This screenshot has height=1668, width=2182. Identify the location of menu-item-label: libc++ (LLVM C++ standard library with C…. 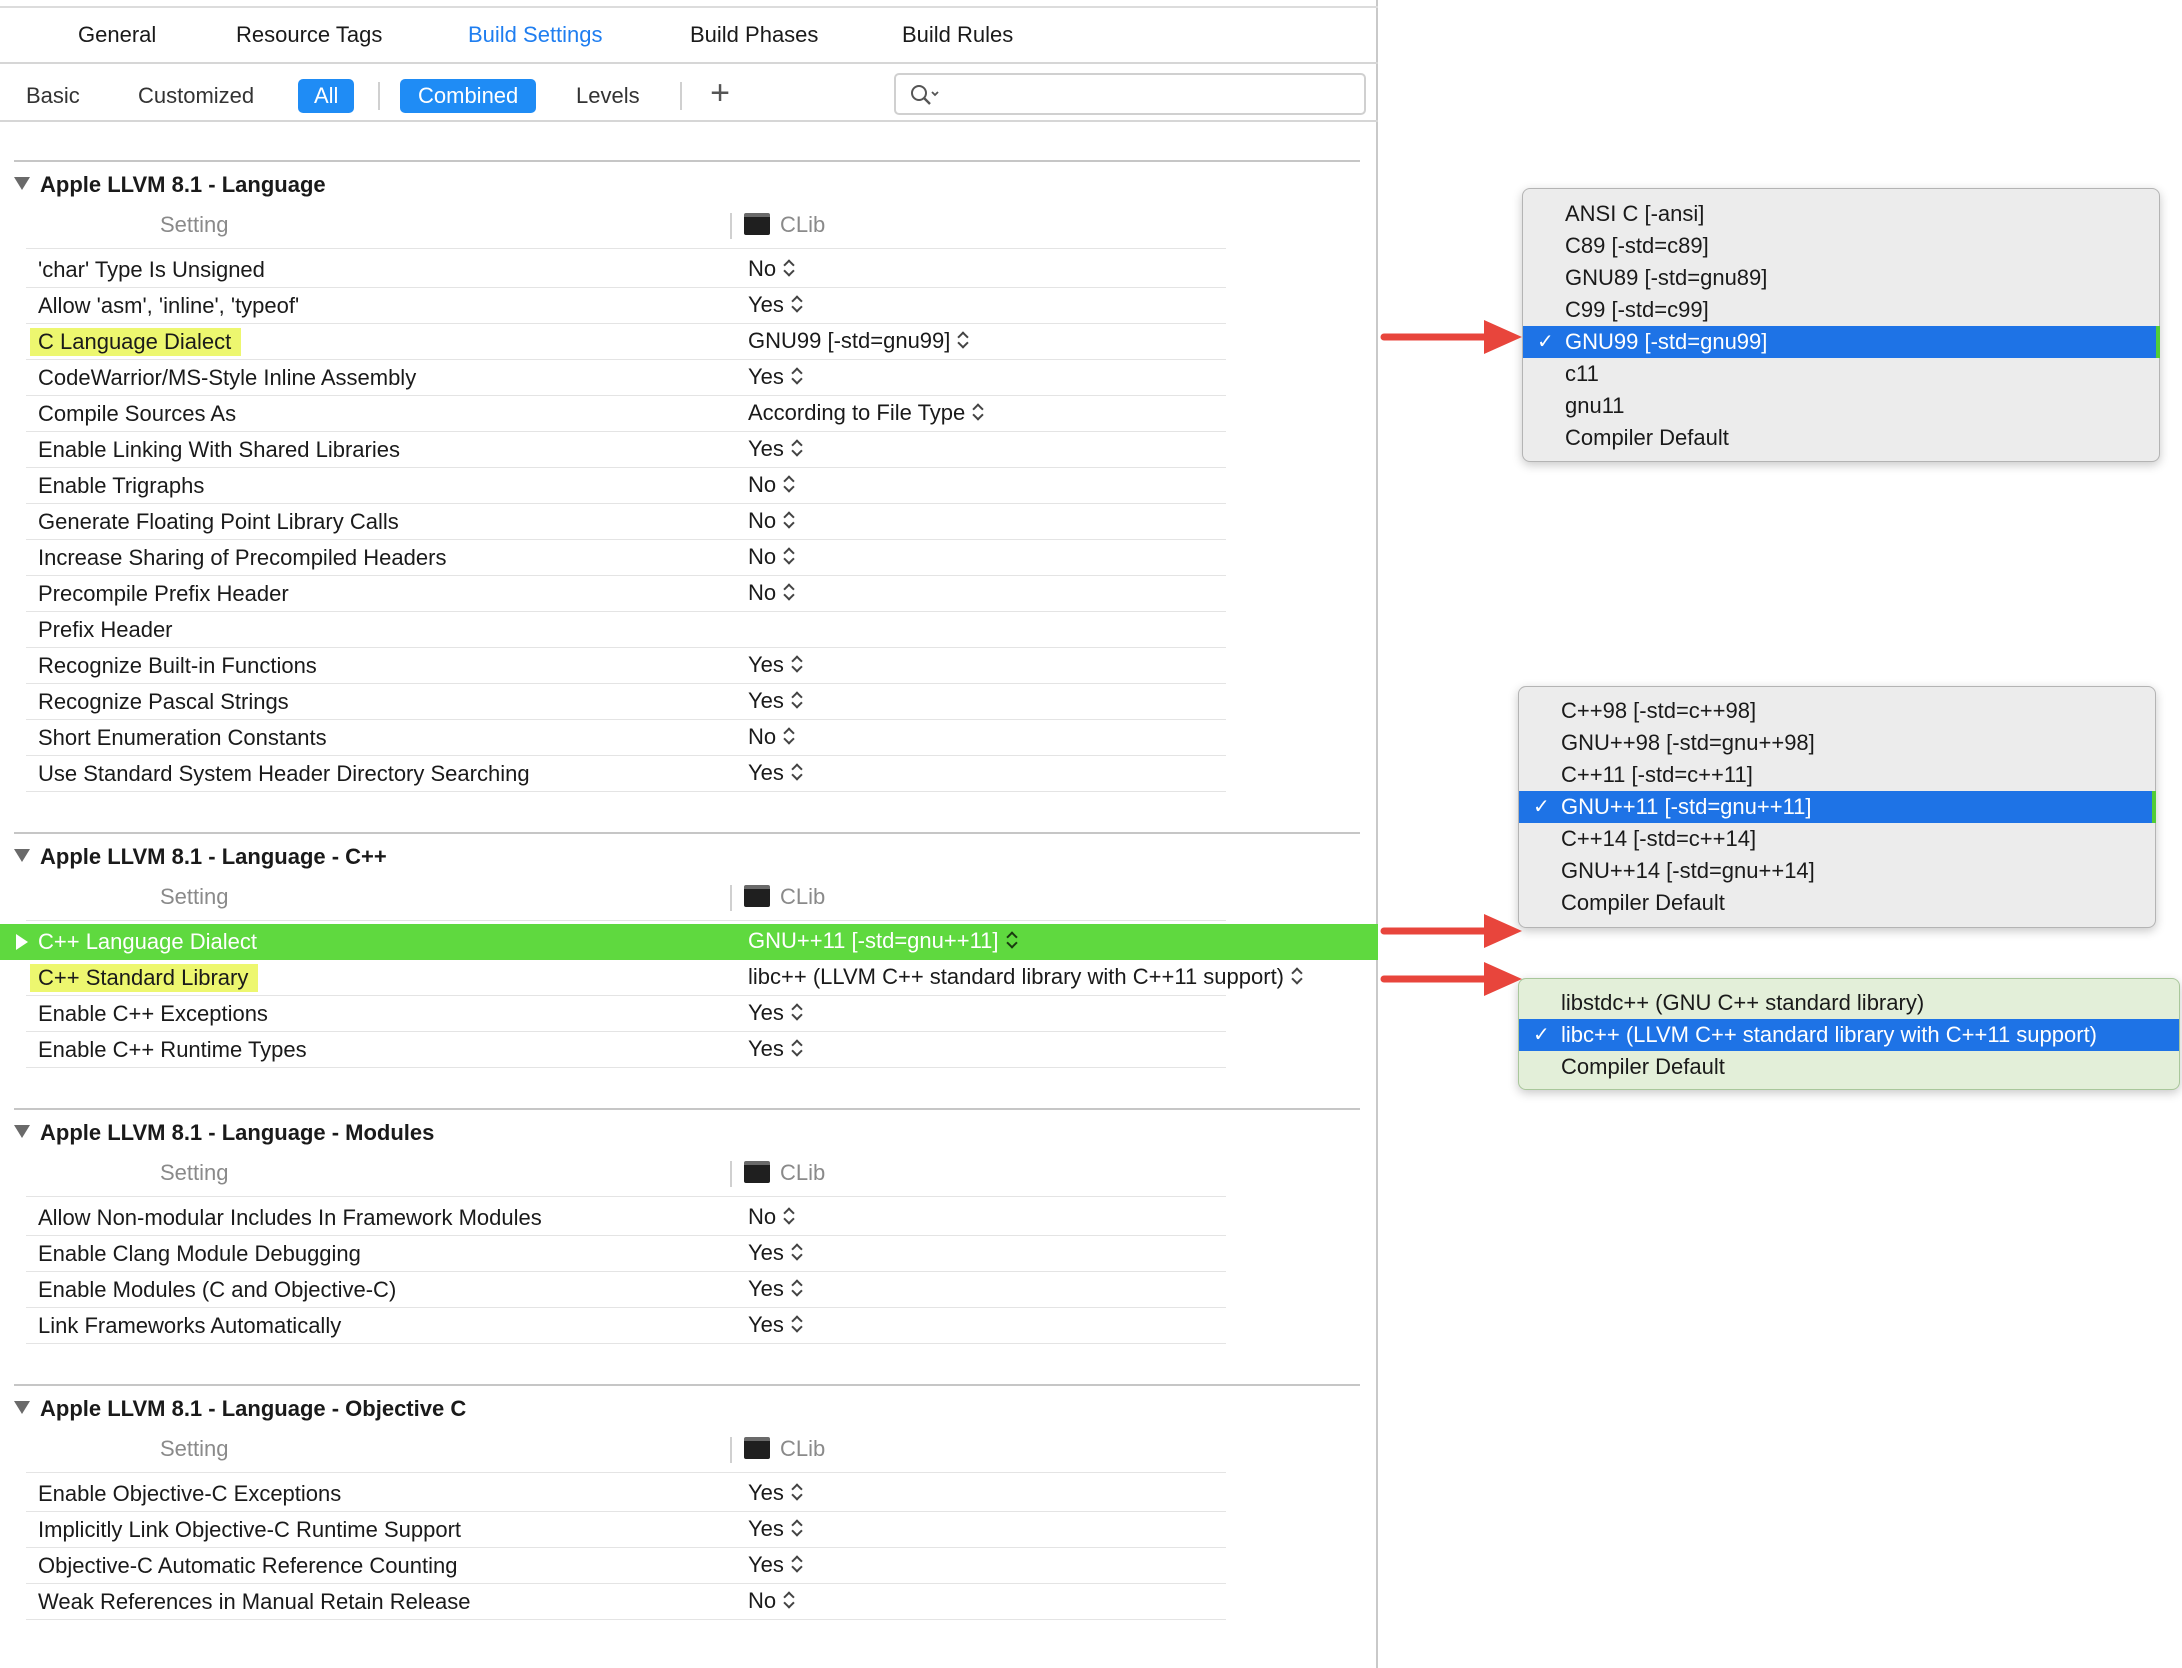
(1829, 1034).